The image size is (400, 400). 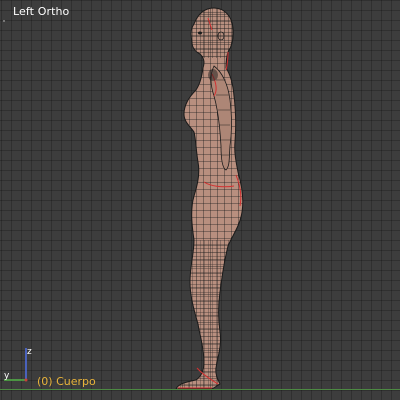 I want to click on active-object-label: (0) Cuerpo, so click(x=66, y=381).